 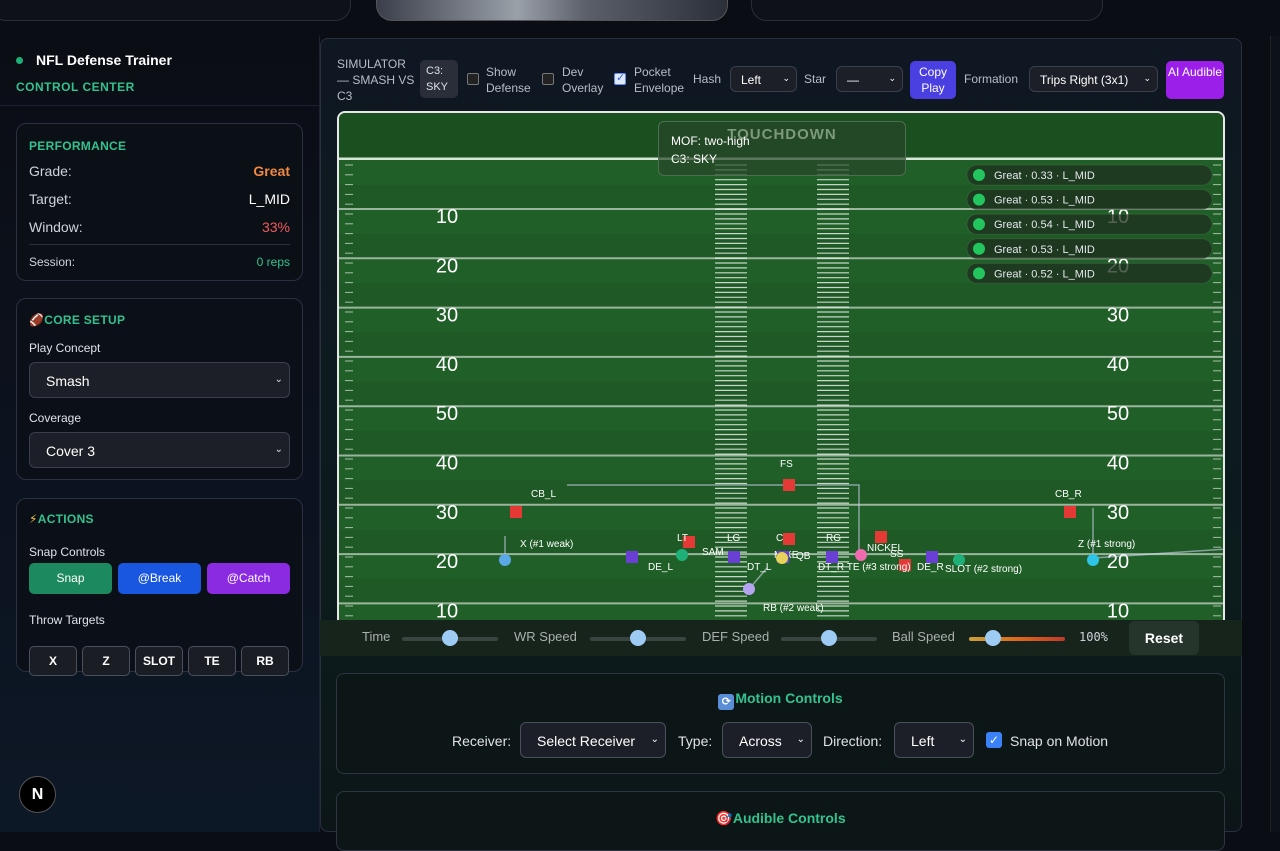 What do you see at coordinates (439, 79) in the screenshot?
I see `coverage-badge: C3: SKY` at bounding box center [439, 79].